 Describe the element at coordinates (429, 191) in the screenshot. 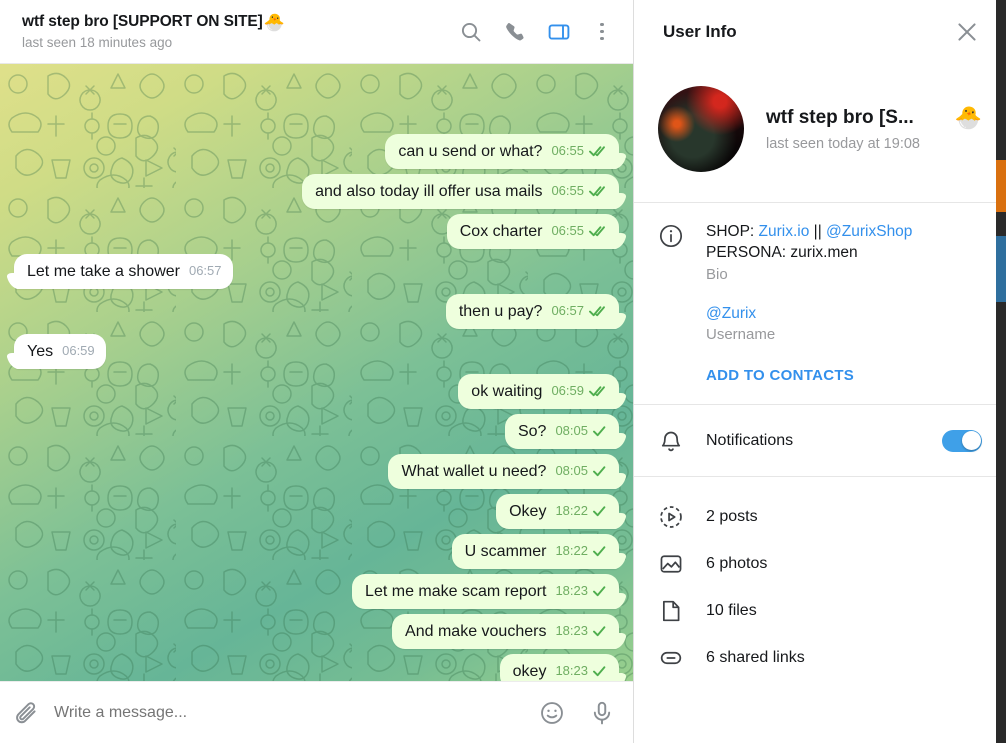

I see `message-text: and also today ill offer usa mails` at that location.